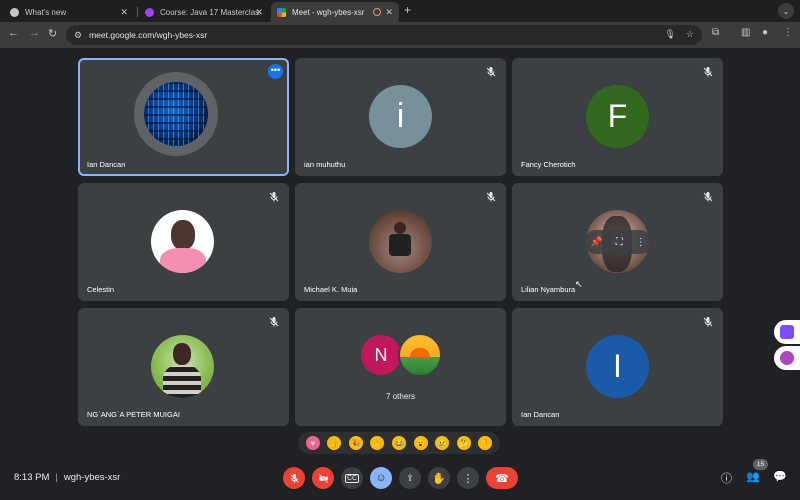 This screenshot has width=800, height=500. I want to click on avatar: F, so click(617, 116).